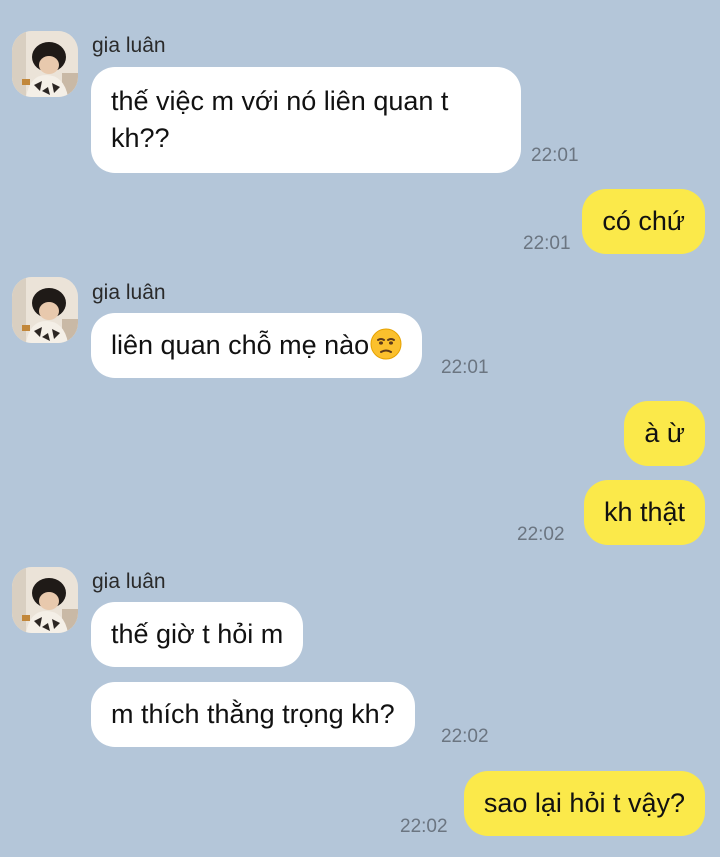  I want to click on message-bubble: sao lại hỏi t vậy?, so click(584, 803).